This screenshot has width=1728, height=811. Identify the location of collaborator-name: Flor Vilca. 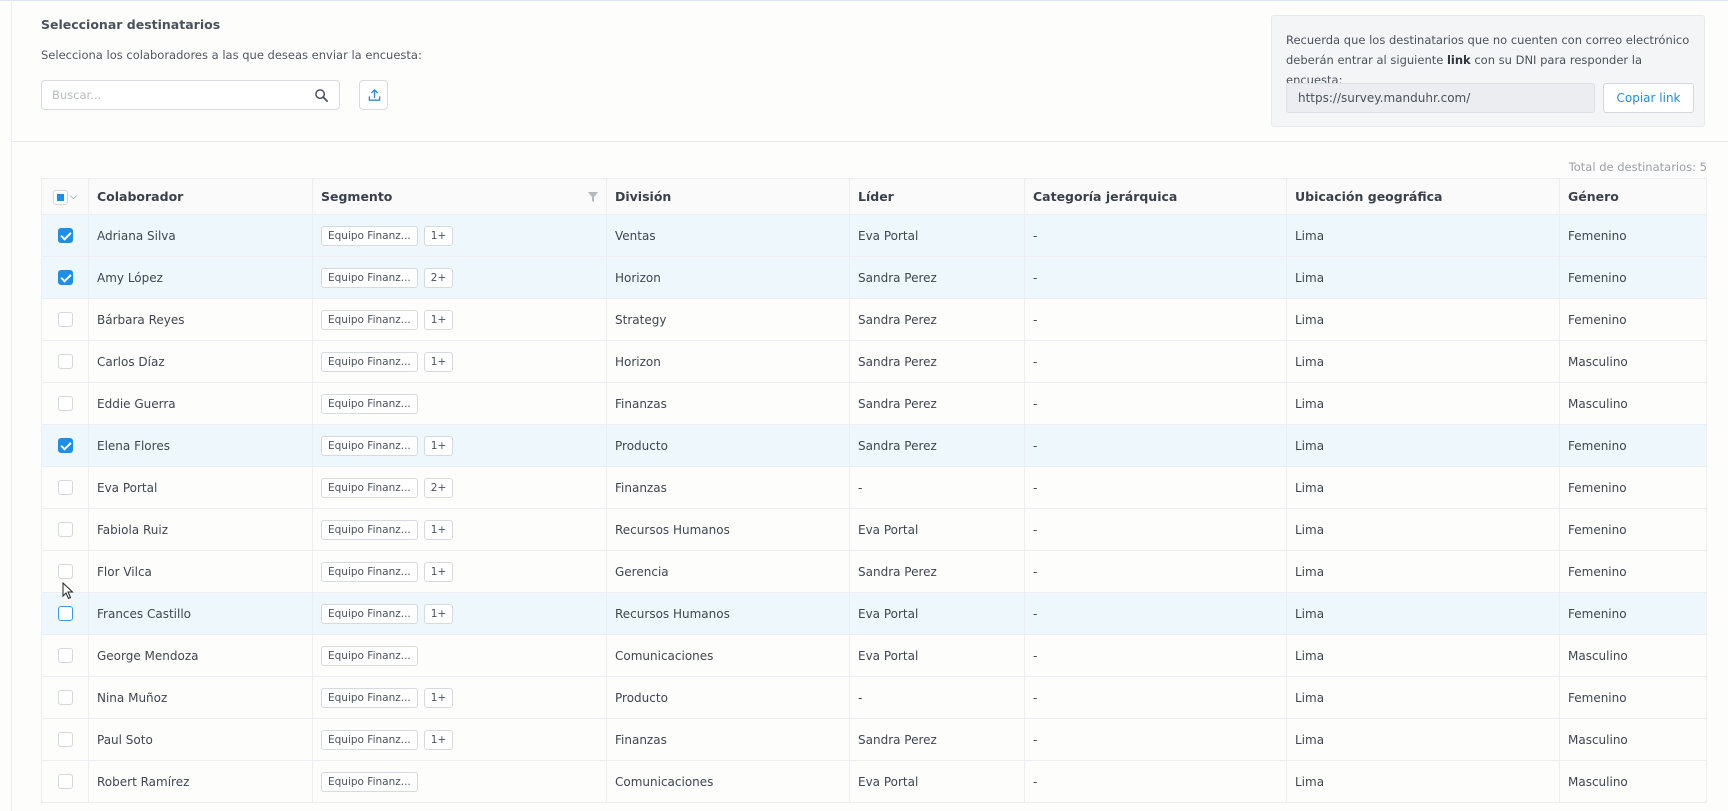
(200, 571).